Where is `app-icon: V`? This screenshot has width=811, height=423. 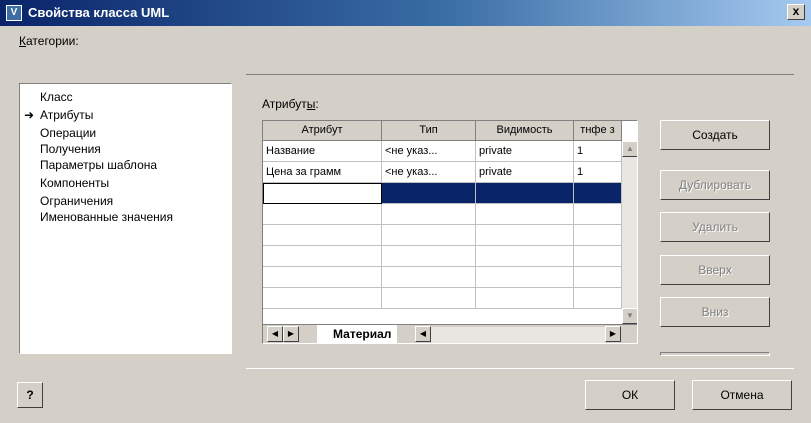
app-icon: V is located at coordinates (14, 13).